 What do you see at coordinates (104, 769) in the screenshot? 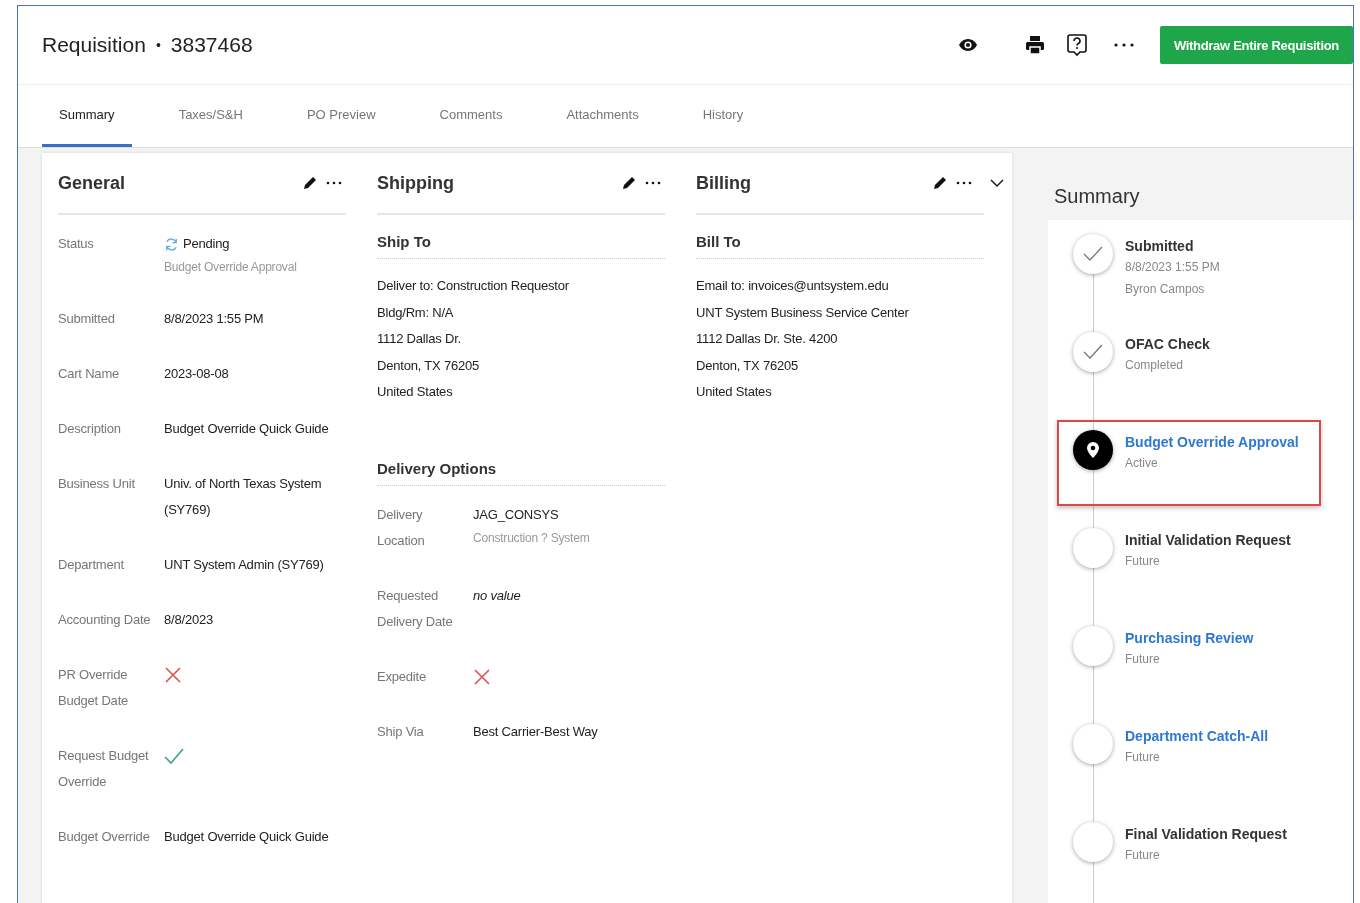
I see `field-label: Request Budget Override` at bounding box center [104, 769].